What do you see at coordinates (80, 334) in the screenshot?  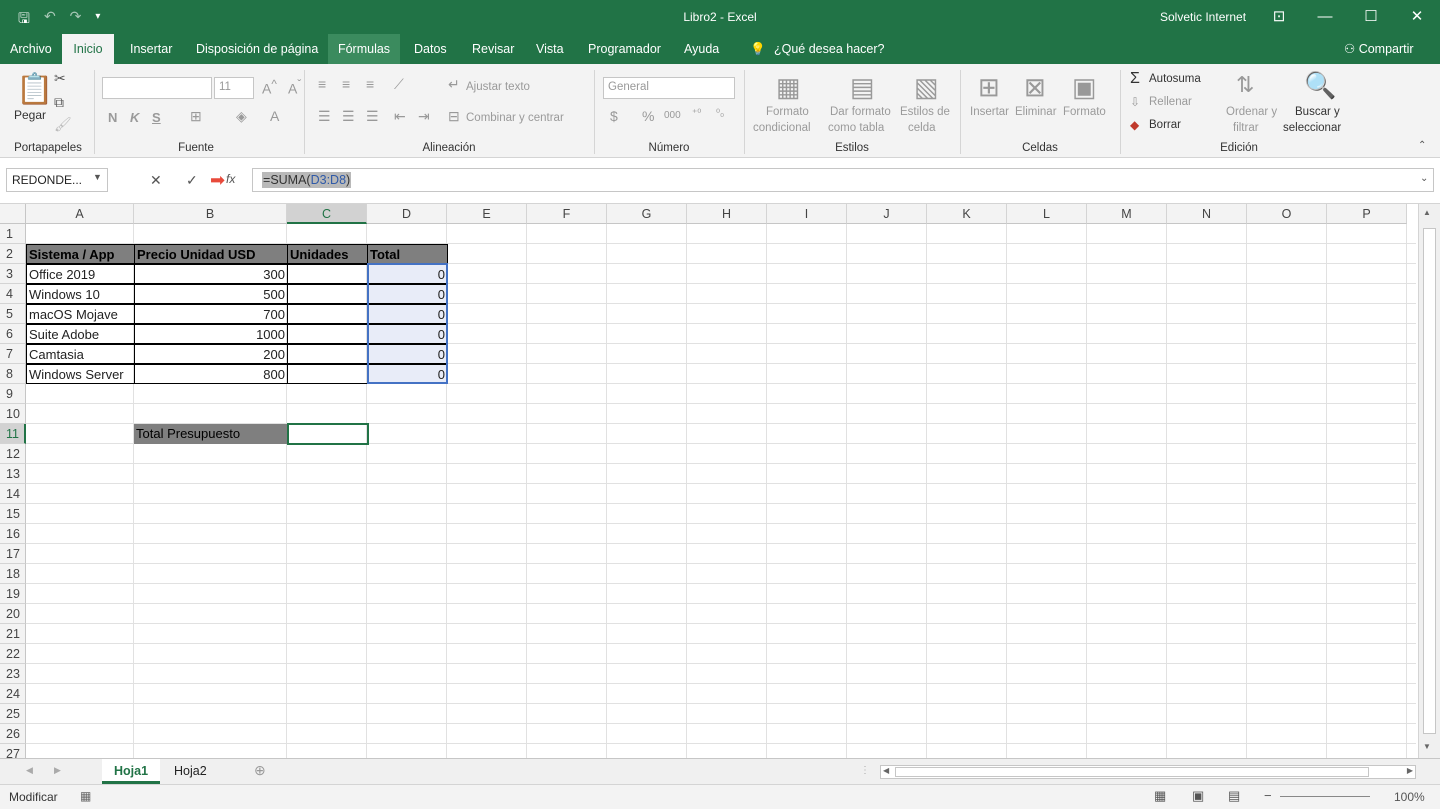 I see `cell-app: Suite Adobe` at bounding box center [80, 334].